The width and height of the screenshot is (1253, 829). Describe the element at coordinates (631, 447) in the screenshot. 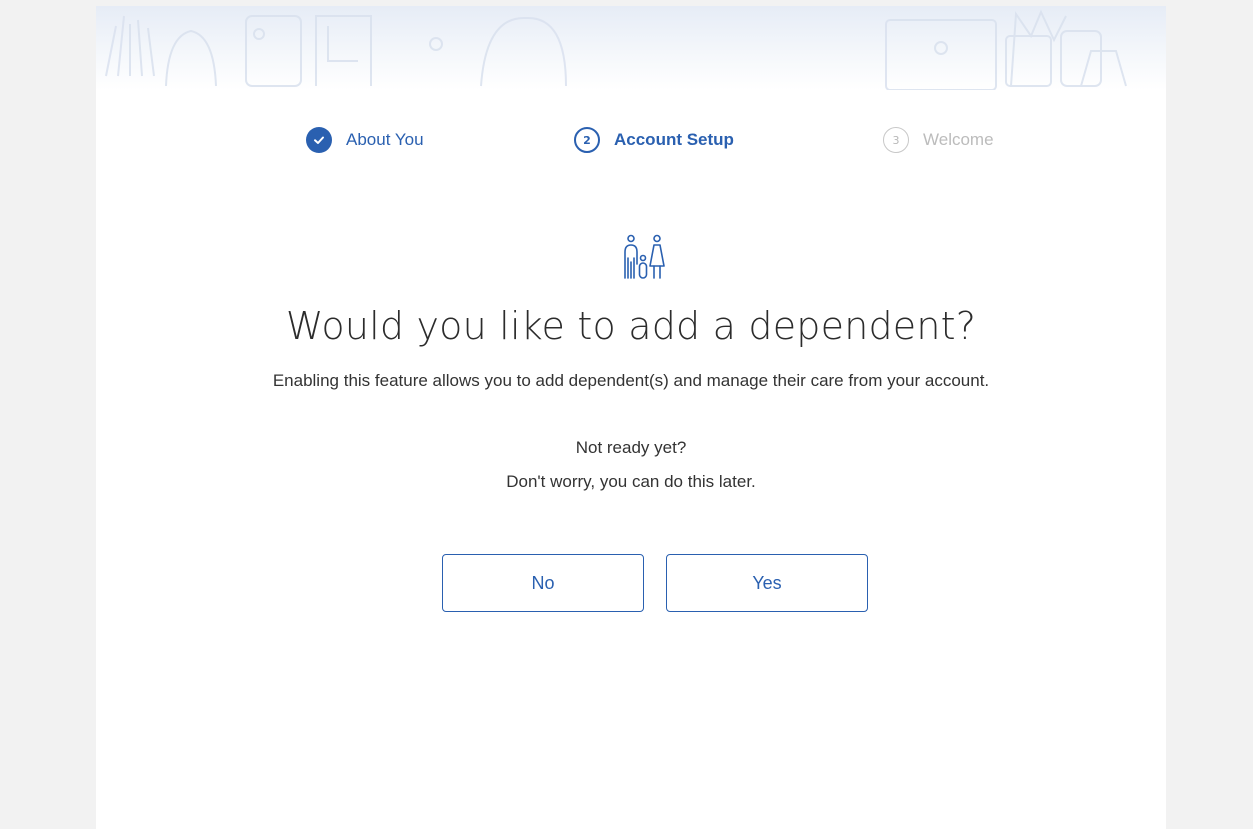

I see `later-note-heading: Not ready yet?` at that location.